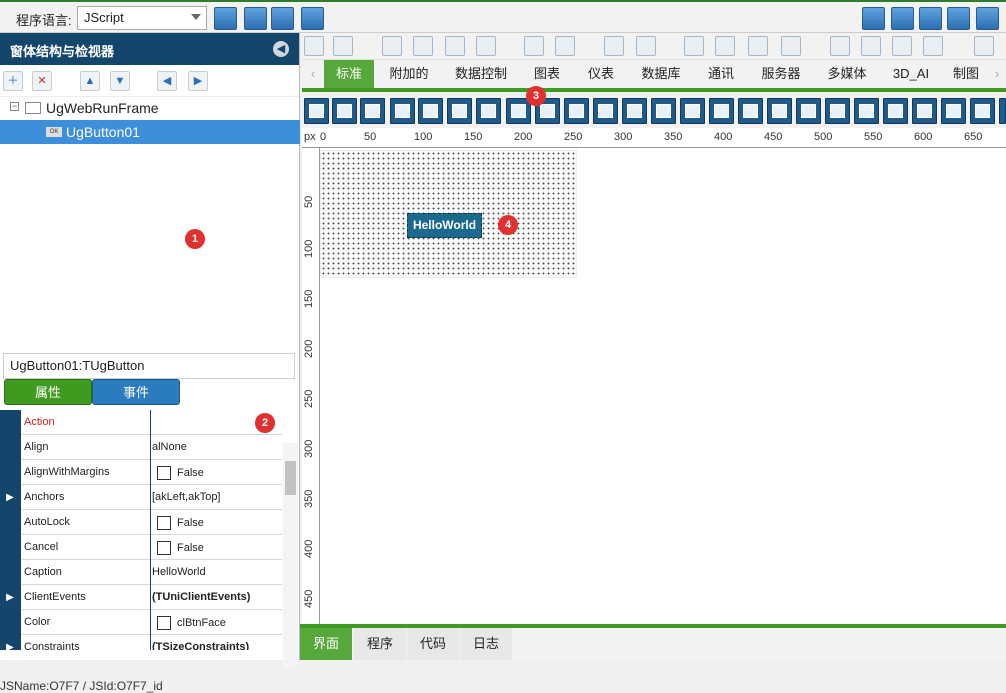 Image resolution: width=1006 pixels, height=693 pixels. What do you see at coordinates (911, 74) in the screenshot?
I see `tab-3d-ai: 3D_AI` at bounding box center [911, 74].